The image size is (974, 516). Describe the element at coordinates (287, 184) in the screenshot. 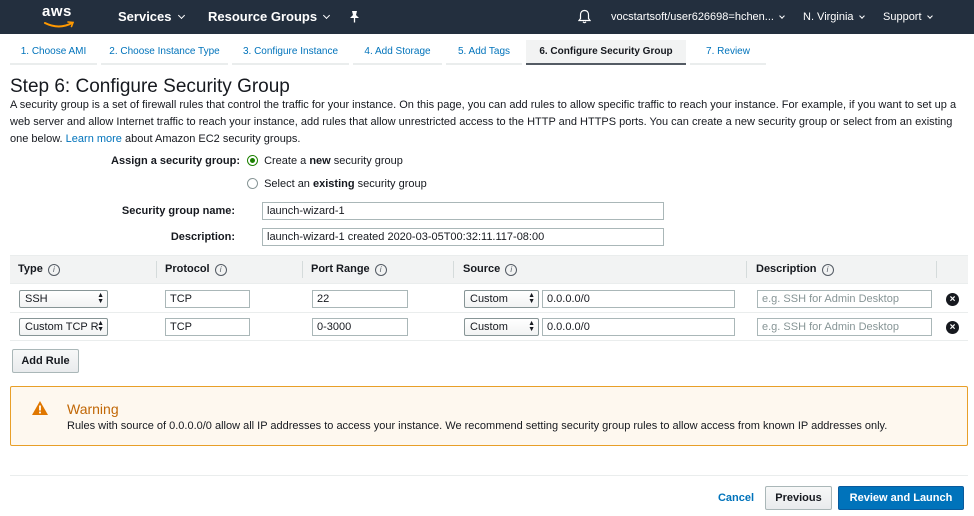

I see `radio-select-prefix: Select an` at that location.